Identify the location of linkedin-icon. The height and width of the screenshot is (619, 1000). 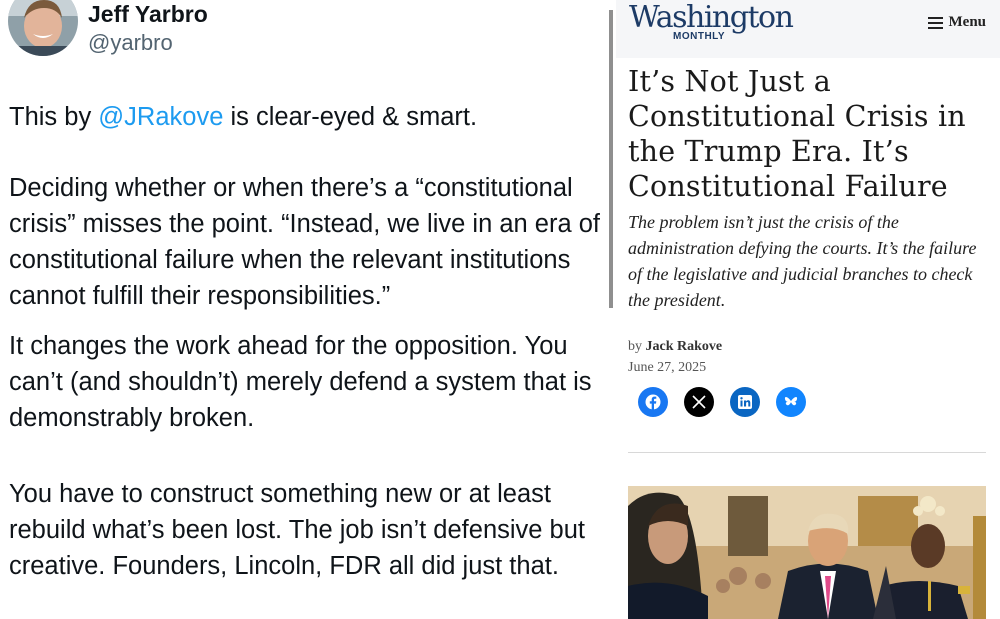
(745, 402).